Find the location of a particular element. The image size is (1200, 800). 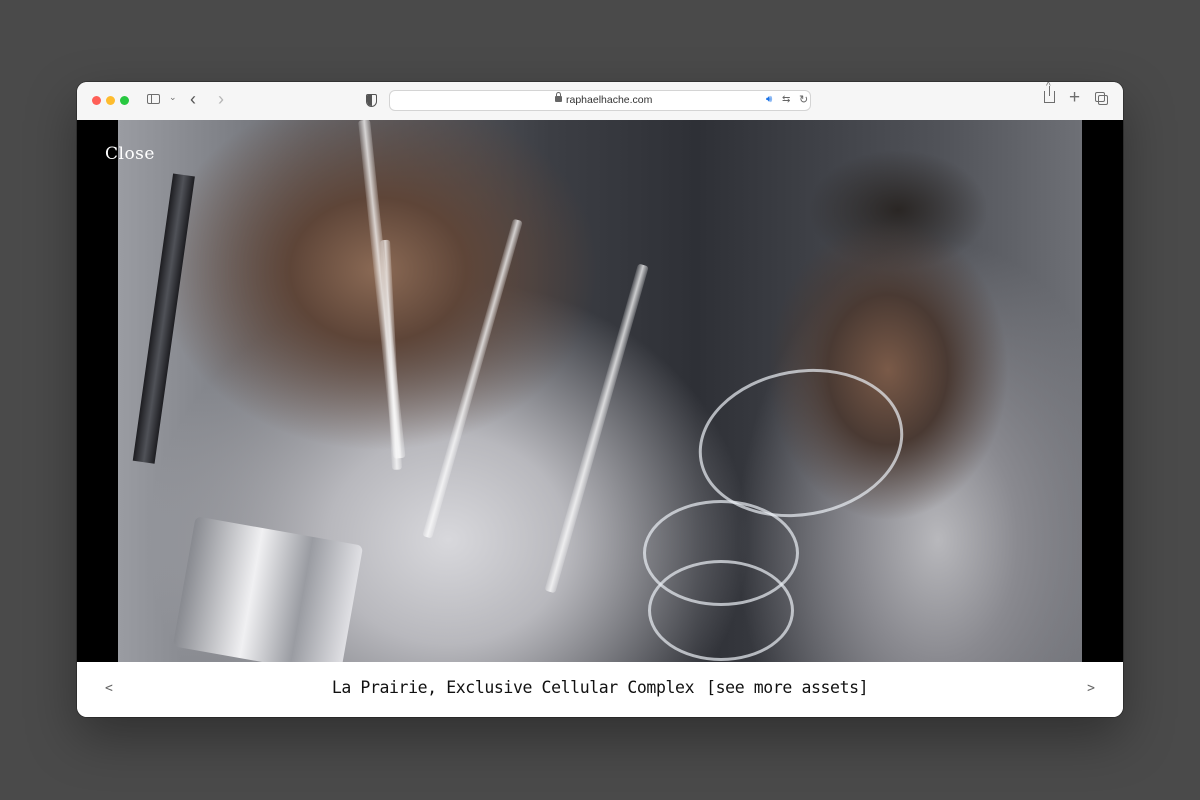

browser-toolbar: ⌄ ‹ › raphaelhache.com 🔊︎ ⇆ ↻ + is located at coordinates (600, 101).